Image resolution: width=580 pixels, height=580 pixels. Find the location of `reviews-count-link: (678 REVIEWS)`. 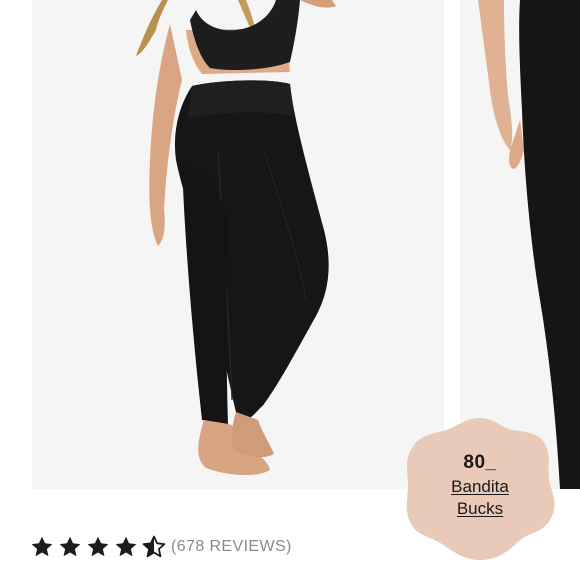

reviews-count-link: (678 REVIEWS) is located at coordinates (231, 547).